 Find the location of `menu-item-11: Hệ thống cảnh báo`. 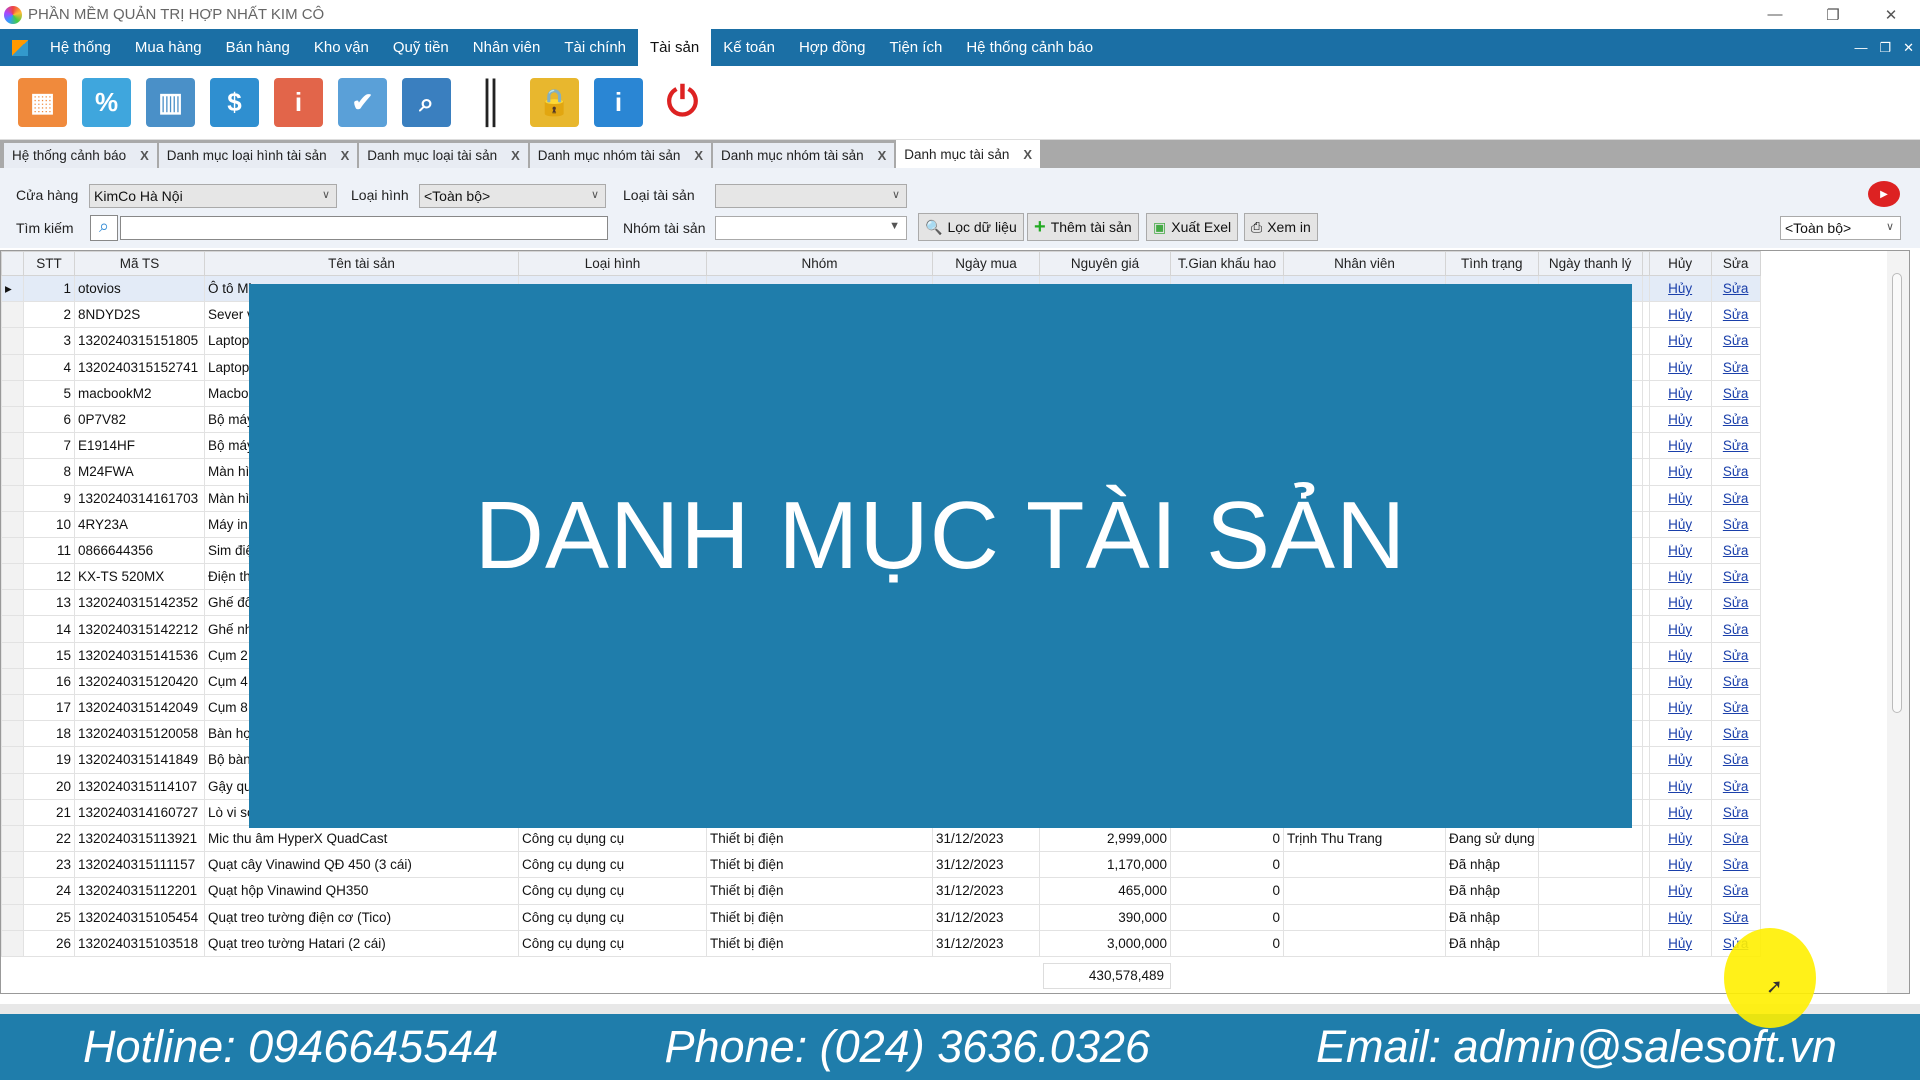

menu-item-11: Hệ thống cảnh báo is located at coordinates (1029, 47).